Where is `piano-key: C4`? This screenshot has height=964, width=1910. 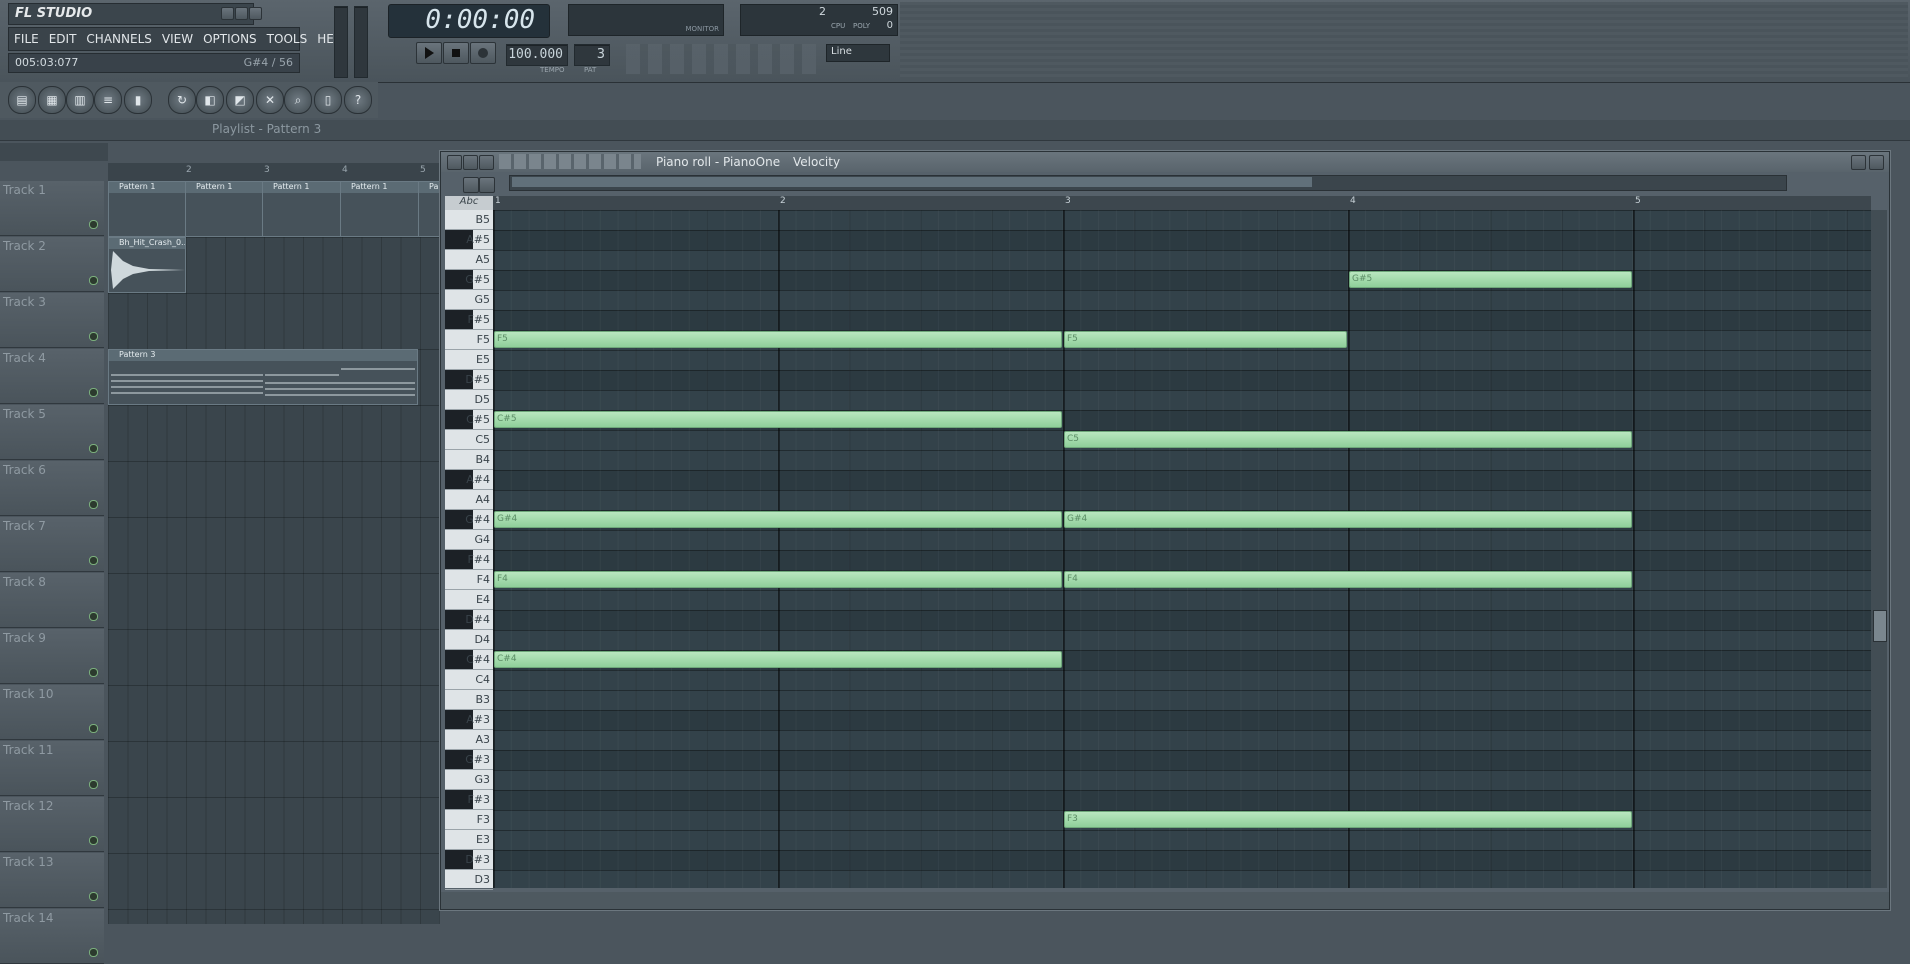 piano-key: C4 is located at coordinates (469, 680).